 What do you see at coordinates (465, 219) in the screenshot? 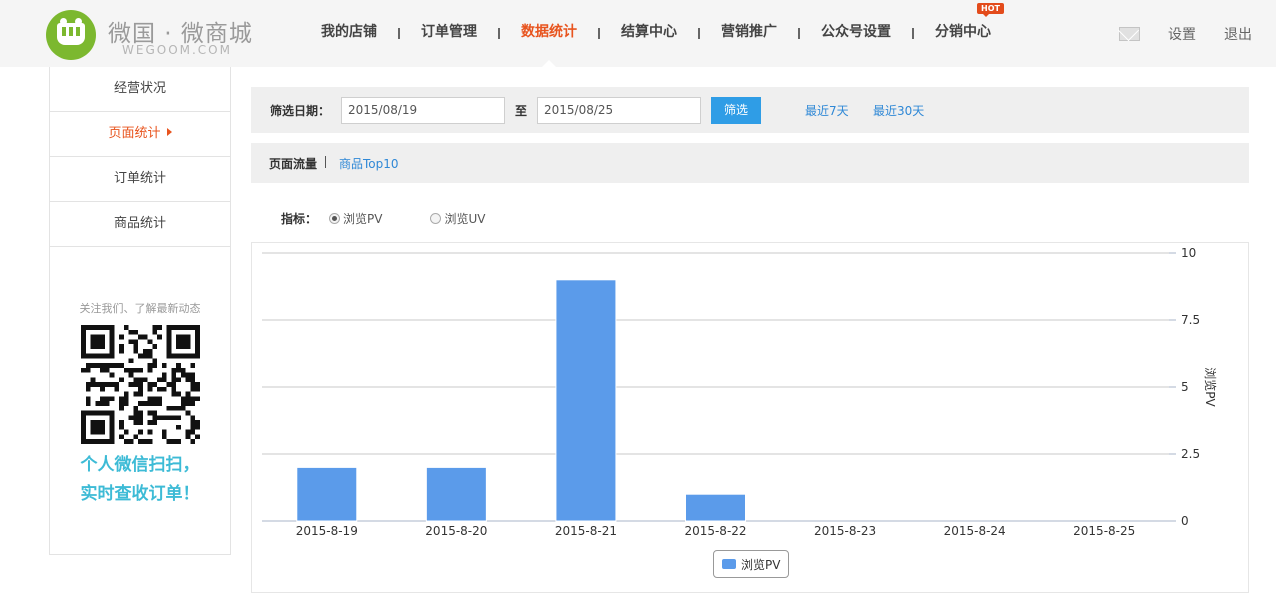
I see `radio-label: 浏览UV` at bounding box center [465, 219].